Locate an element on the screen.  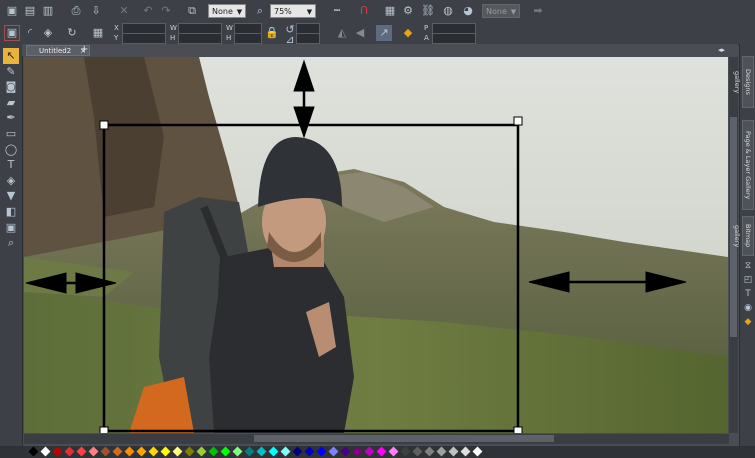
p-label: P is located at coordinates (426, 28).